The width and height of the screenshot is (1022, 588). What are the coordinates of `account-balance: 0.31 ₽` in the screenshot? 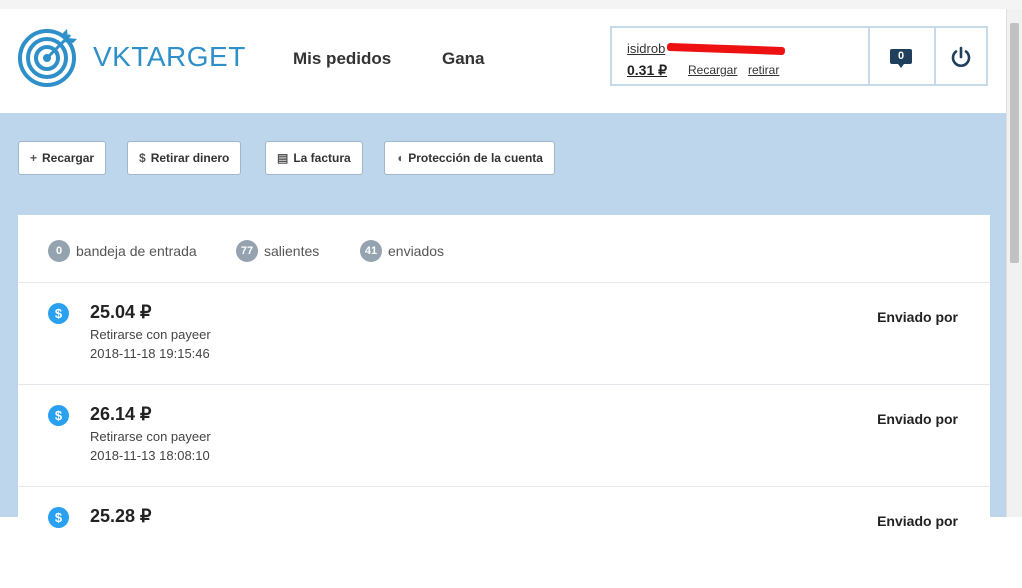 It's located at (647, 70).